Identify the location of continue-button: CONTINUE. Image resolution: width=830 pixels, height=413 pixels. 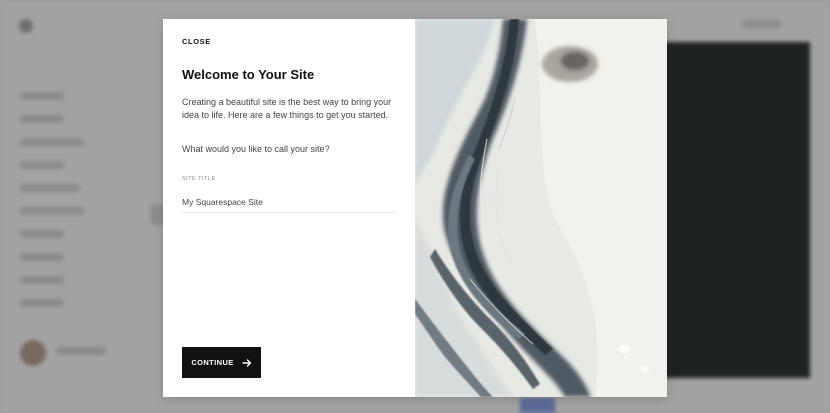
(221, 362).